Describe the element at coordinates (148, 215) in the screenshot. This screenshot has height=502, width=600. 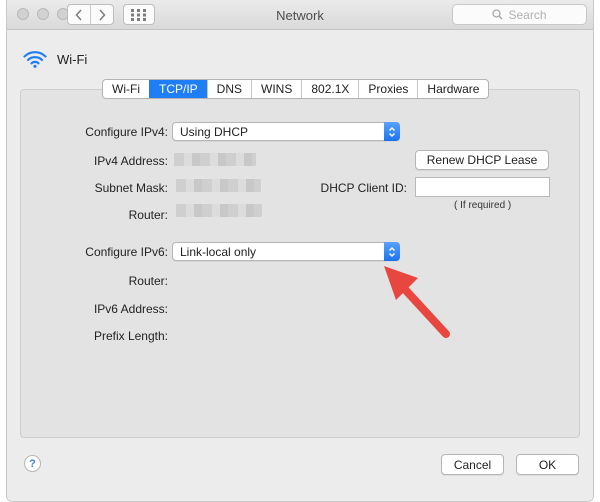
I see `router-label: Router:` at that location.